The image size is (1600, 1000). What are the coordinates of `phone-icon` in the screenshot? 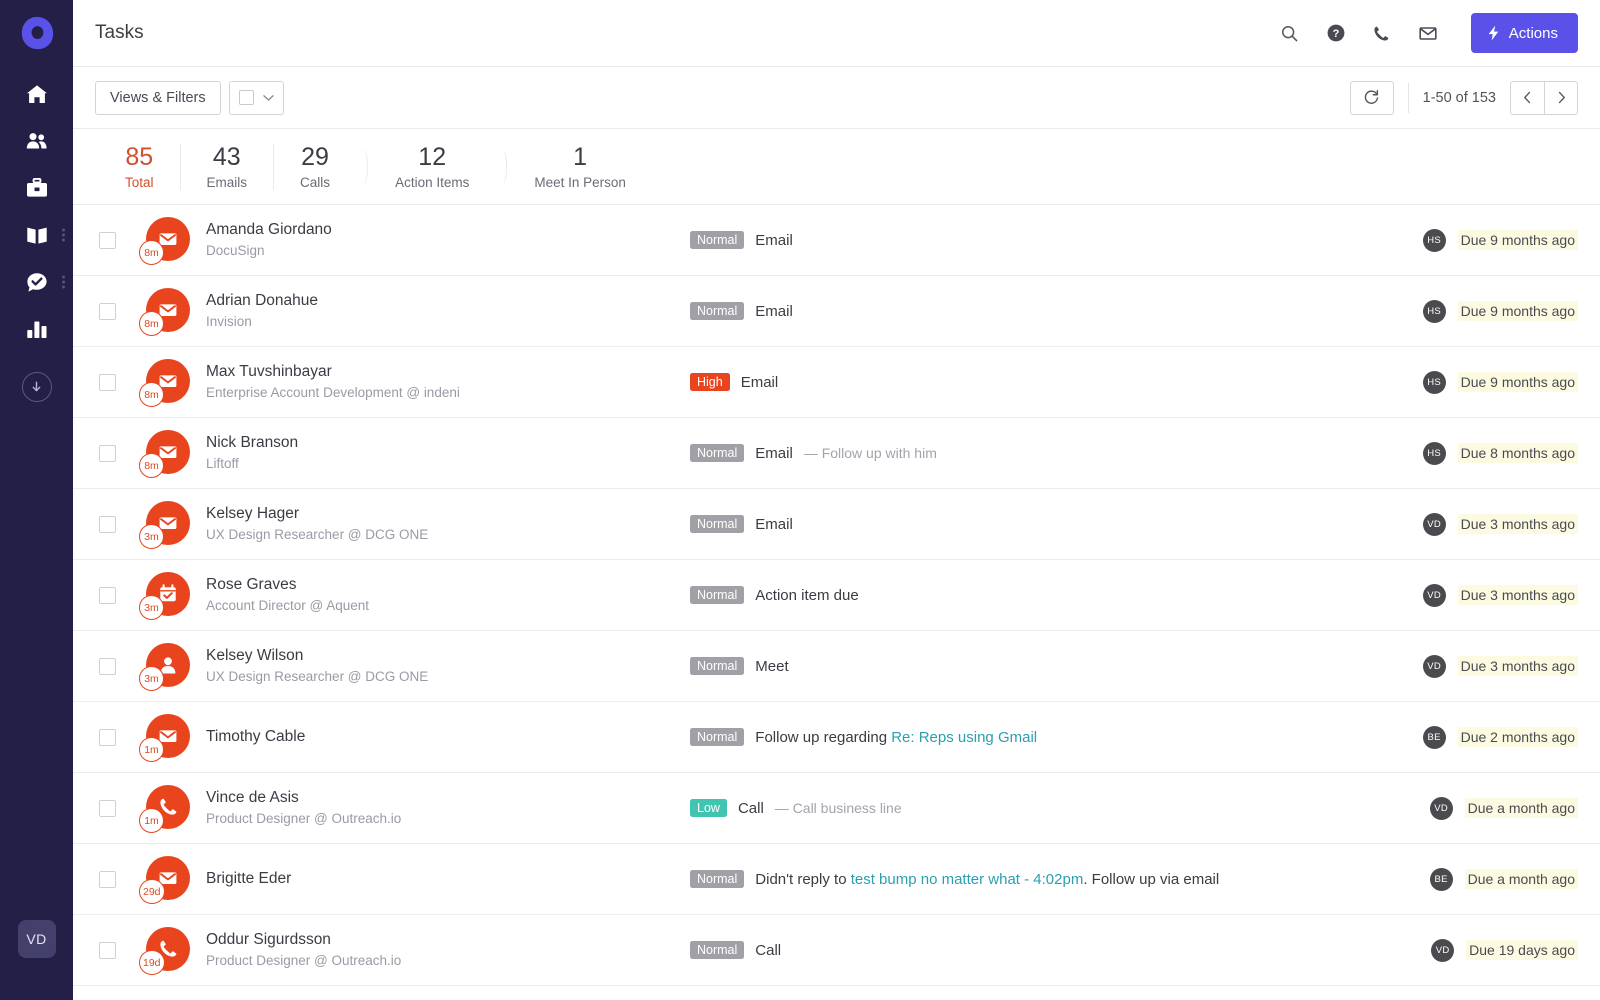 It's located at (1382, 33).